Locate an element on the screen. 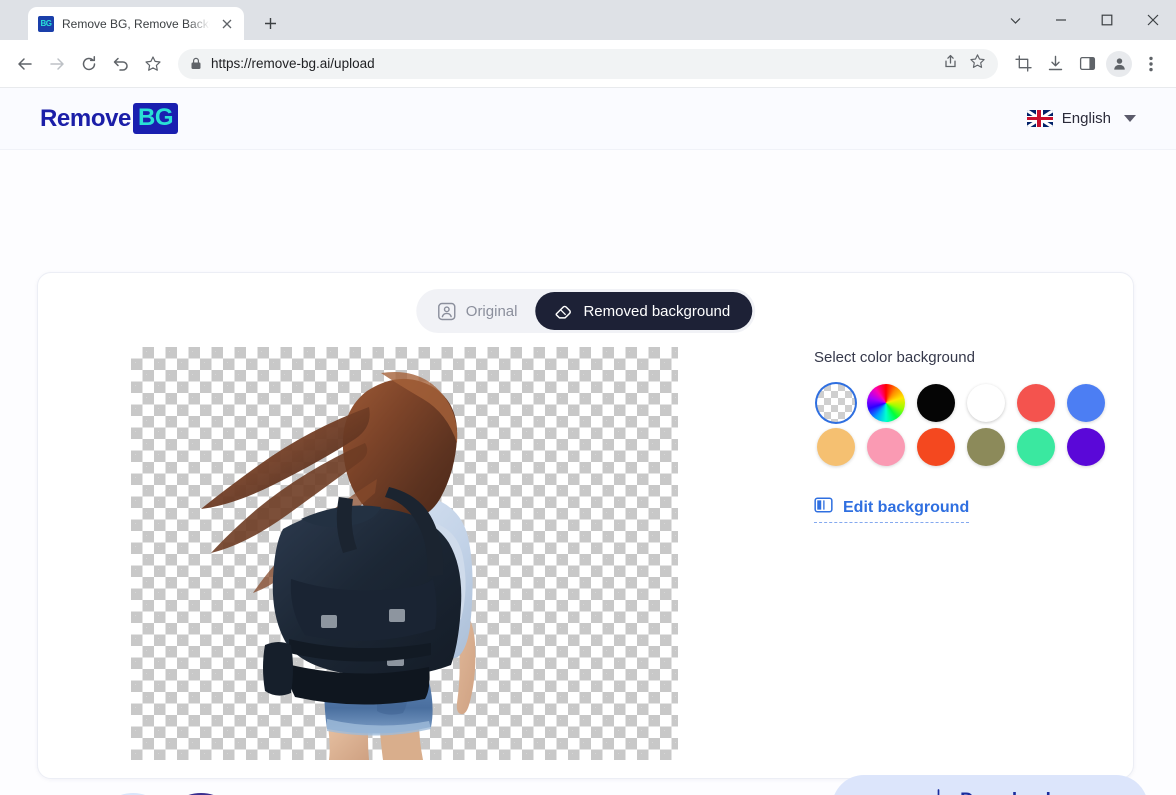 This screenshot has width=1176, height=795. omnibox-actions is located at coordinates (964, 64).